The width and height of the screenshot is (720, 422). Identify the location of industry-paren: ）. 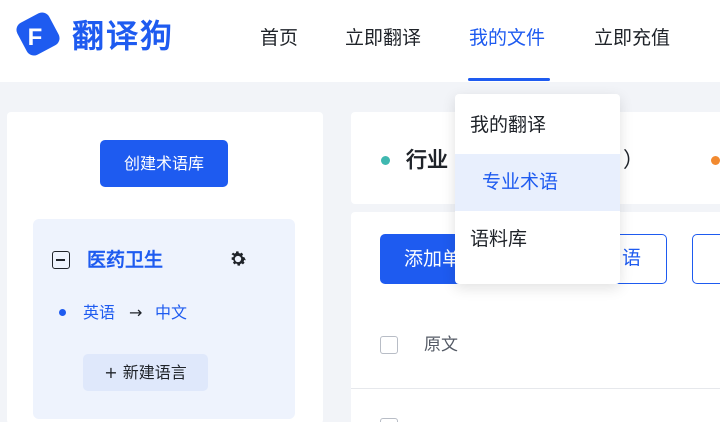
(633, 160).